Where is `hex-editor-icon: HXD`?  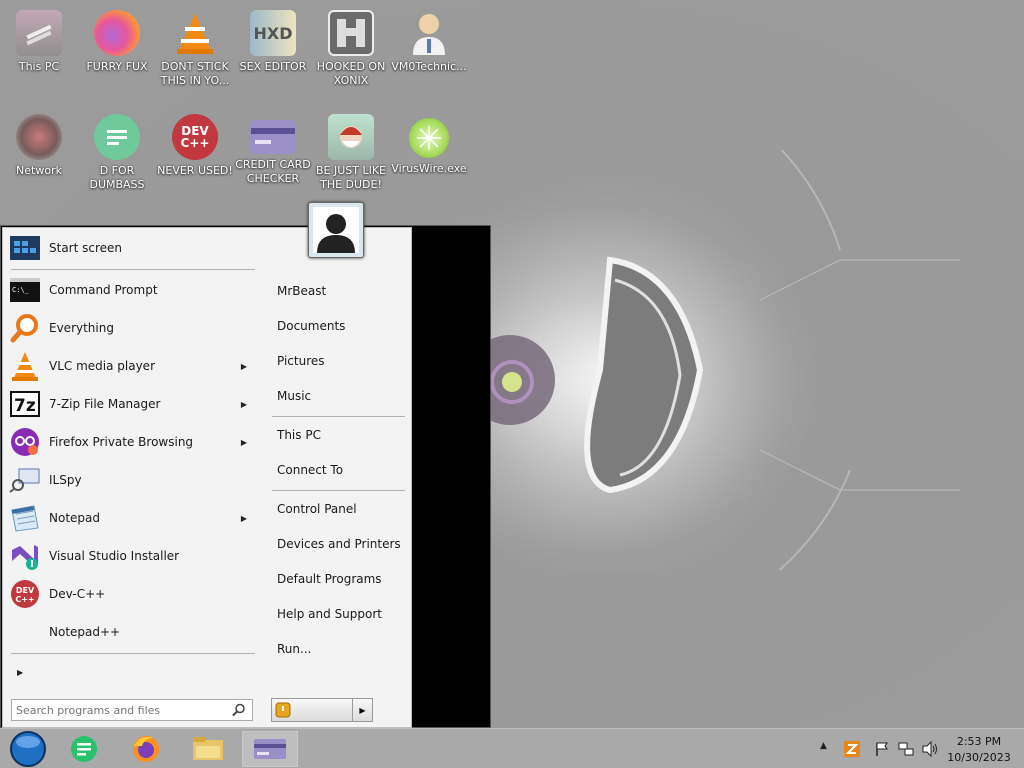
hex-editor-icon: HXD is located at coordinates (273, 33).